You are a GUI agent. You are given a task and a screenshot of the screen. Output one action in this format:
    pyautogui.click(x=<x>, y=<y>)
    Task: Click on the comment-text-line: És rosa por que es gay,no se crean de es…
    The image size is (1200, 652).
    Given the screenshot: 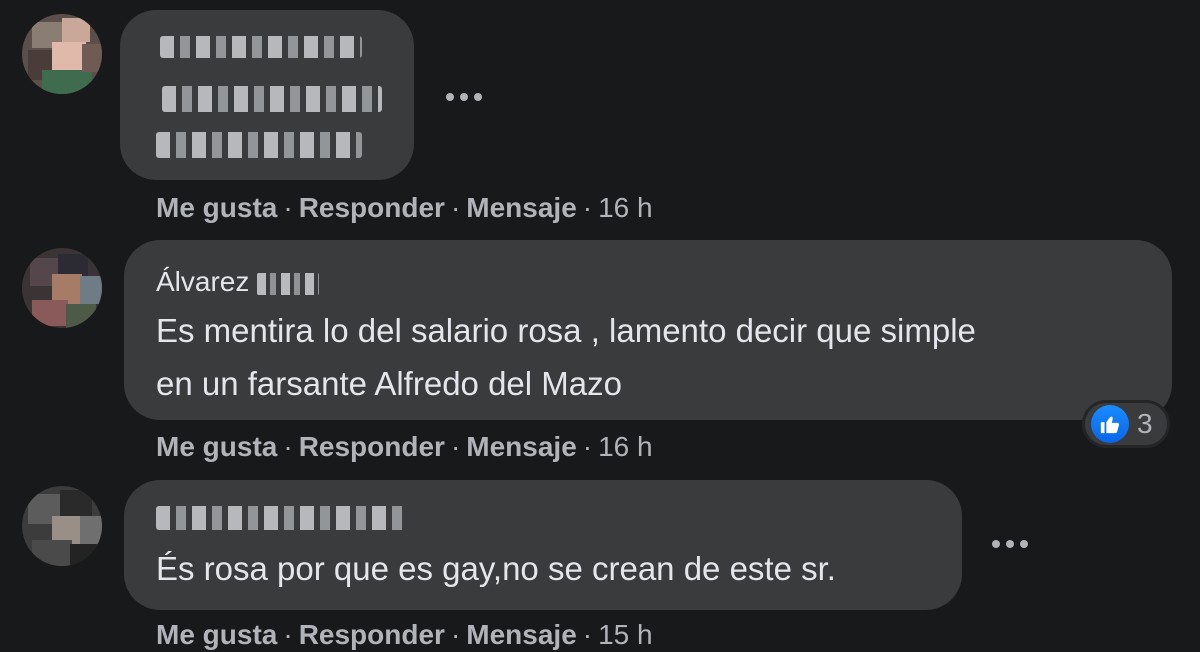 What is the action you would take?
    pyautogui.click(x=496, y=568)
    